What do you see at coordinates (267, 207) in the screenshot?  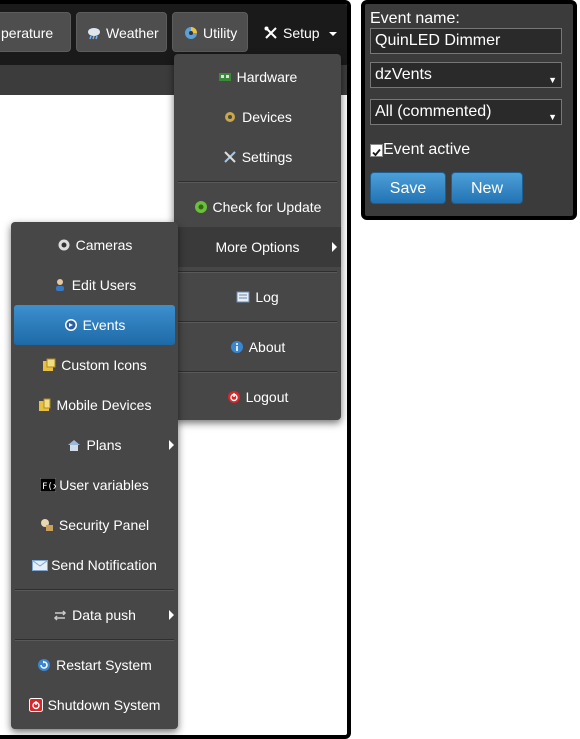 I see `menu-item-label: Check for Update` at bounding box center [267, 207].